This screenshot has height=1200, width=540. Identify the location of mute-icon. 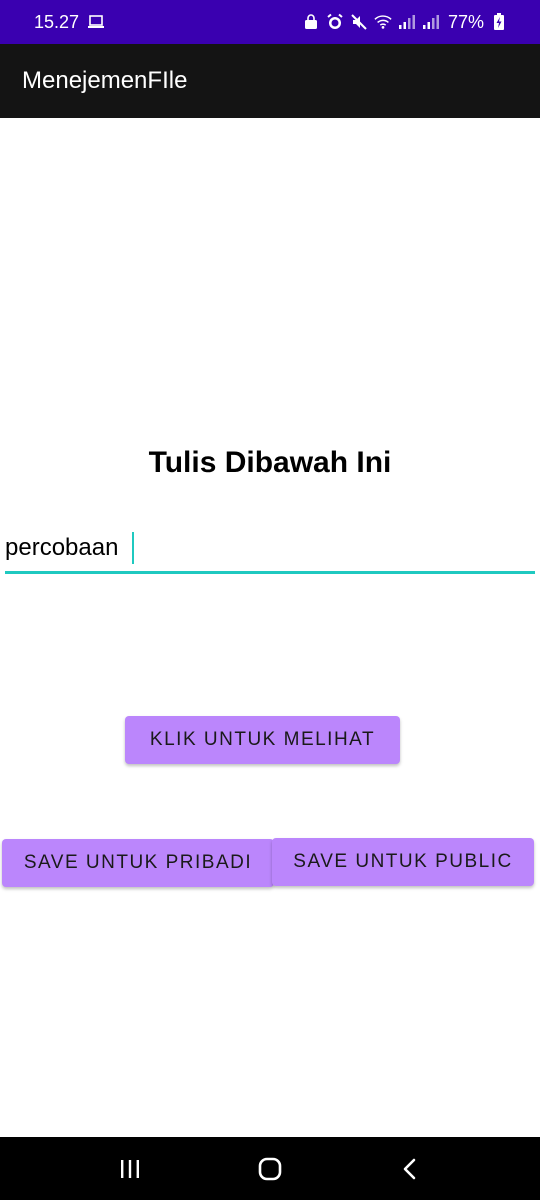
(359, 22).